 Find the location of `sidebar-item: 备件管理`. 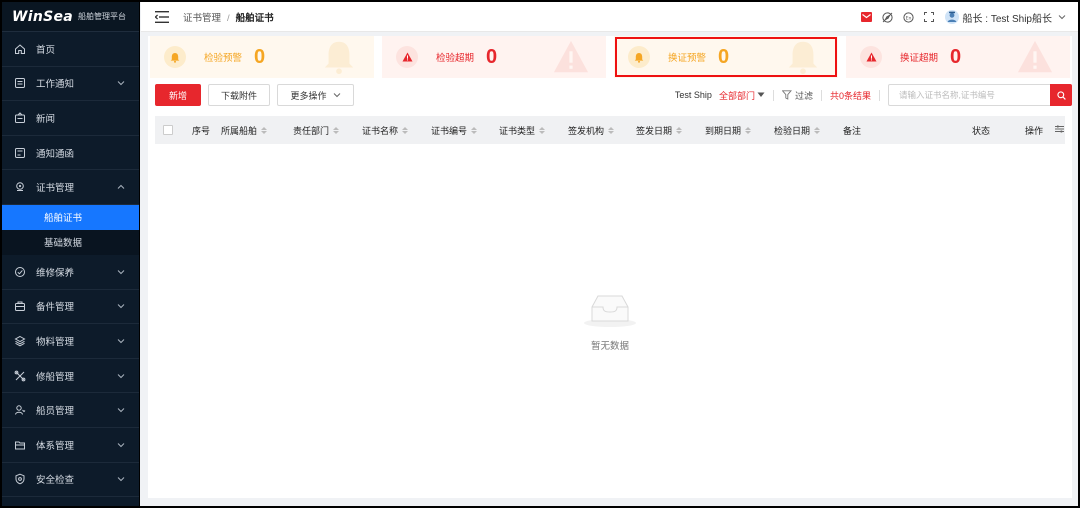

sidebar-item: 备件管理 is located at coordinates (70, 307).